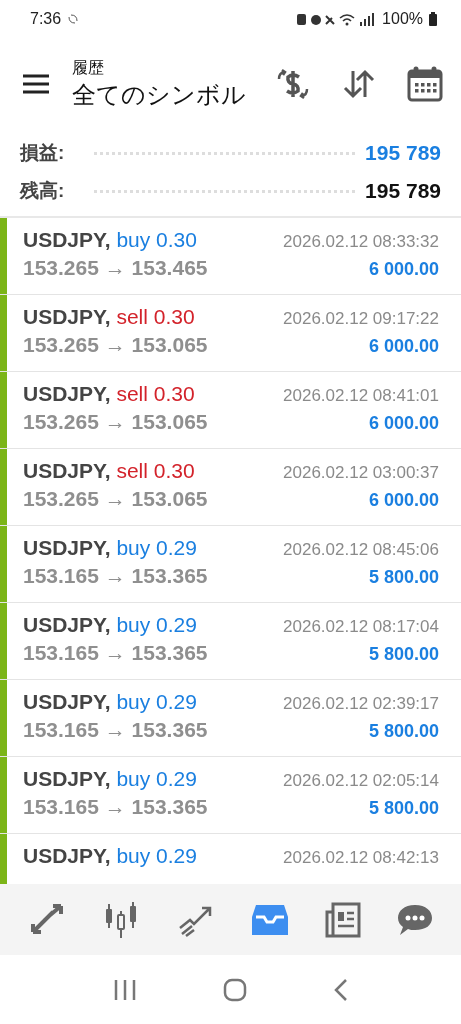 The image size is (461, 1024). Describe the element at coordinates (115, 268) in the screenshot. I see `deal-prices: 153.265 → 153.465` at that location.